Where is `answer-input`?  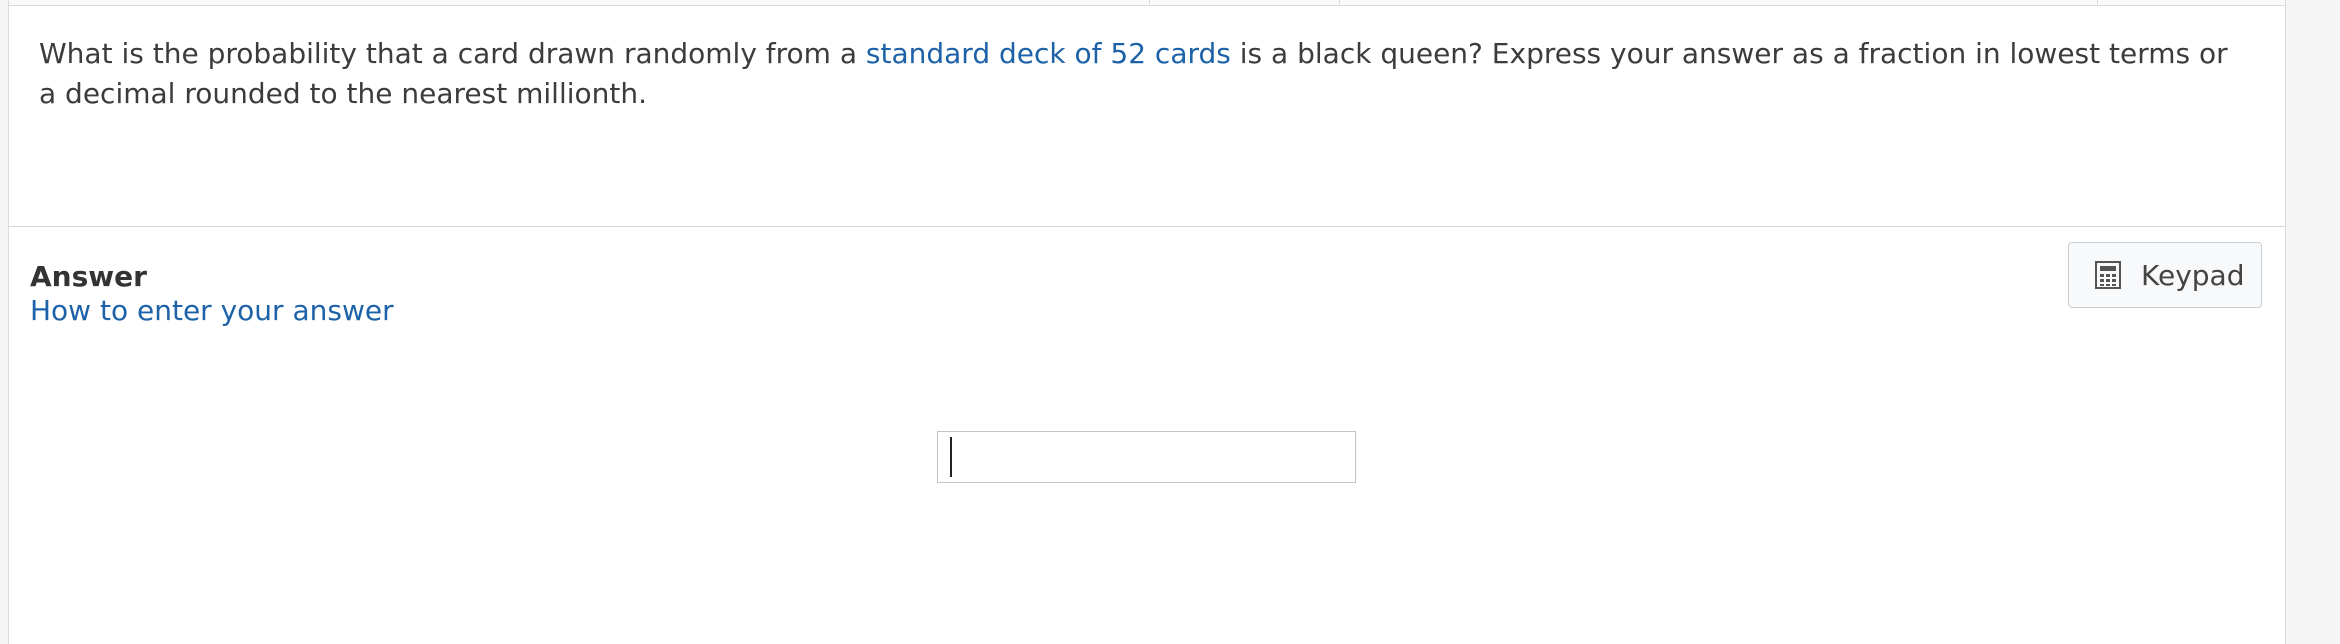
answer-input is located at coordinates (1146, 457).